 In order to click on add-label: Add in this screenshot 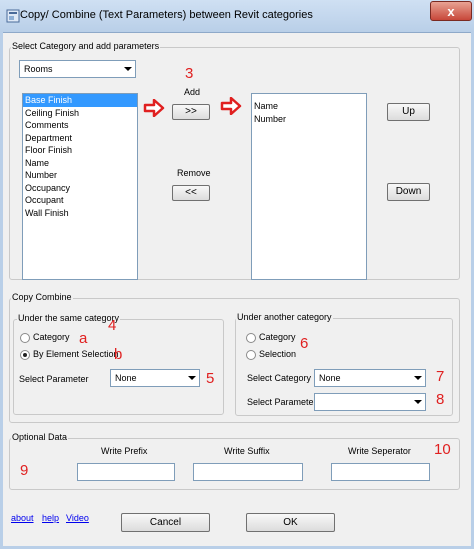, I will do `click(192, 92)`.